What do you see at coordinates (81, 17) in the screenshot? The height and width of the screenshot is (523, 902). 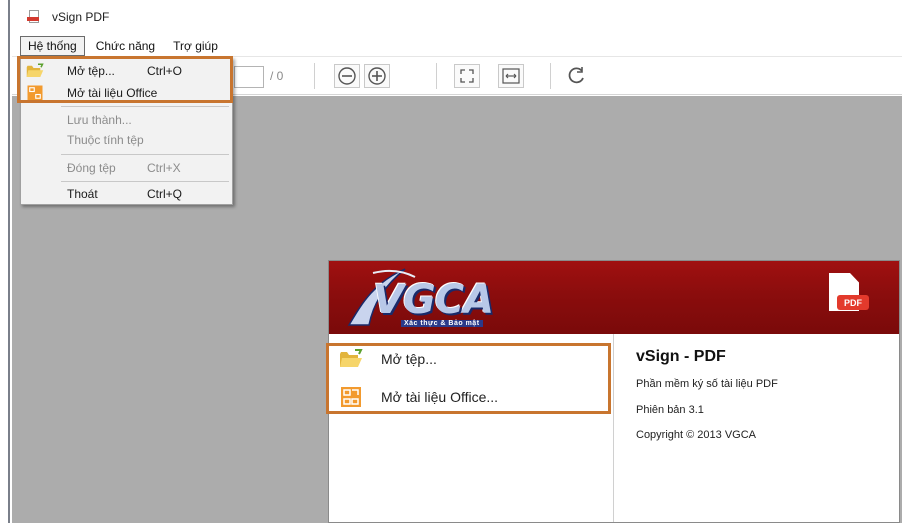 I see `window-title: vSign PDF` at bounding box center [81, 17].